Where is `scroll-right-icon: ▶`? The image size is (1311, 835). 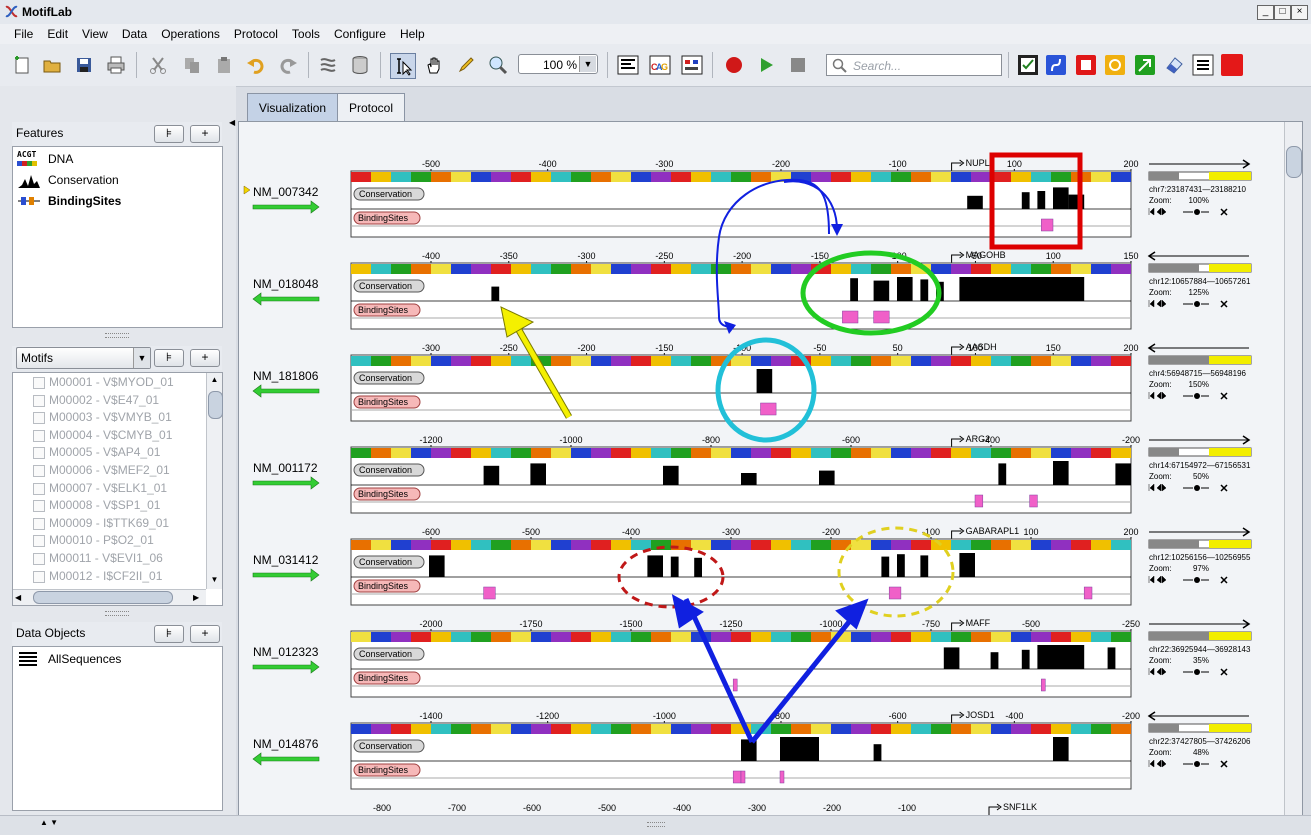
scroll-right-icon: ▶ is located at coordinates (199, 597).